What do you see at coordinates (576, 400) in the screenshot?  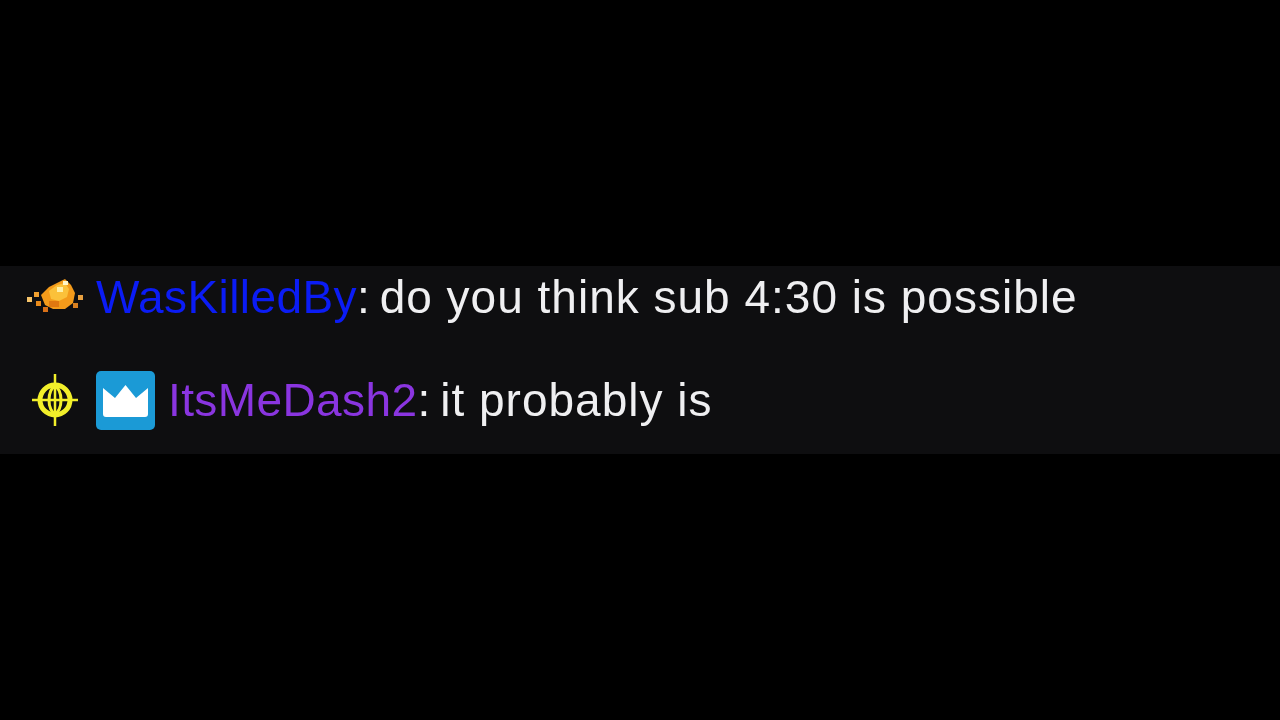 I see `message-text: it probably is` at bounding box center [576, 400].